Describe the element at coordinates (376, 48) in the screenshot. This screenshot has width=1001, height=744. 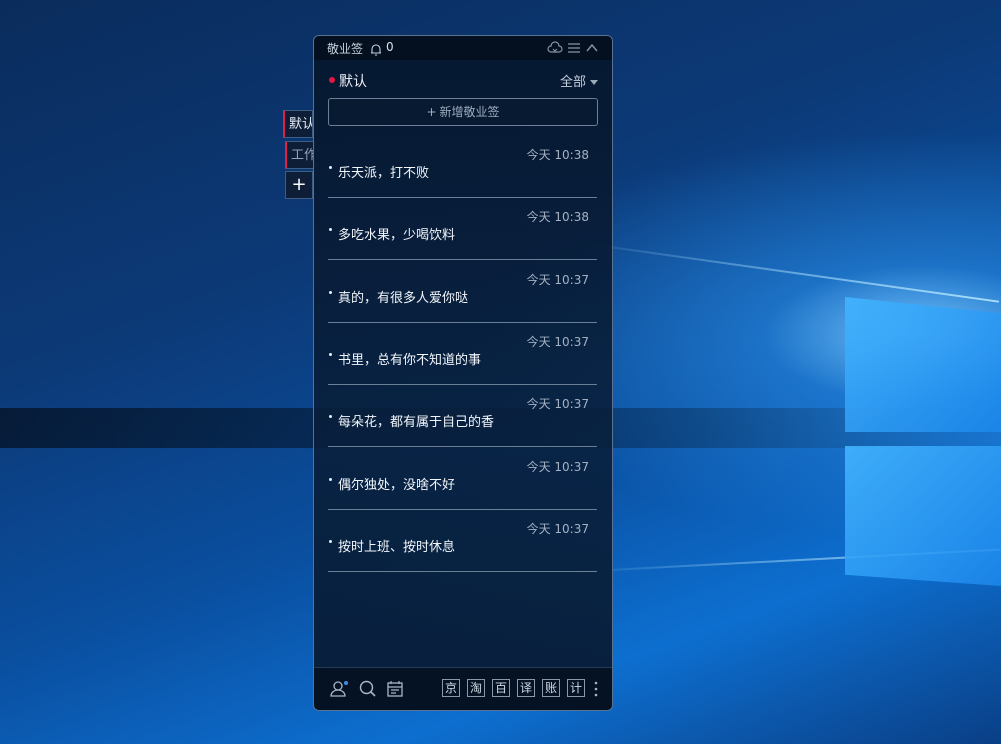
I see `bell-icon` at that location.